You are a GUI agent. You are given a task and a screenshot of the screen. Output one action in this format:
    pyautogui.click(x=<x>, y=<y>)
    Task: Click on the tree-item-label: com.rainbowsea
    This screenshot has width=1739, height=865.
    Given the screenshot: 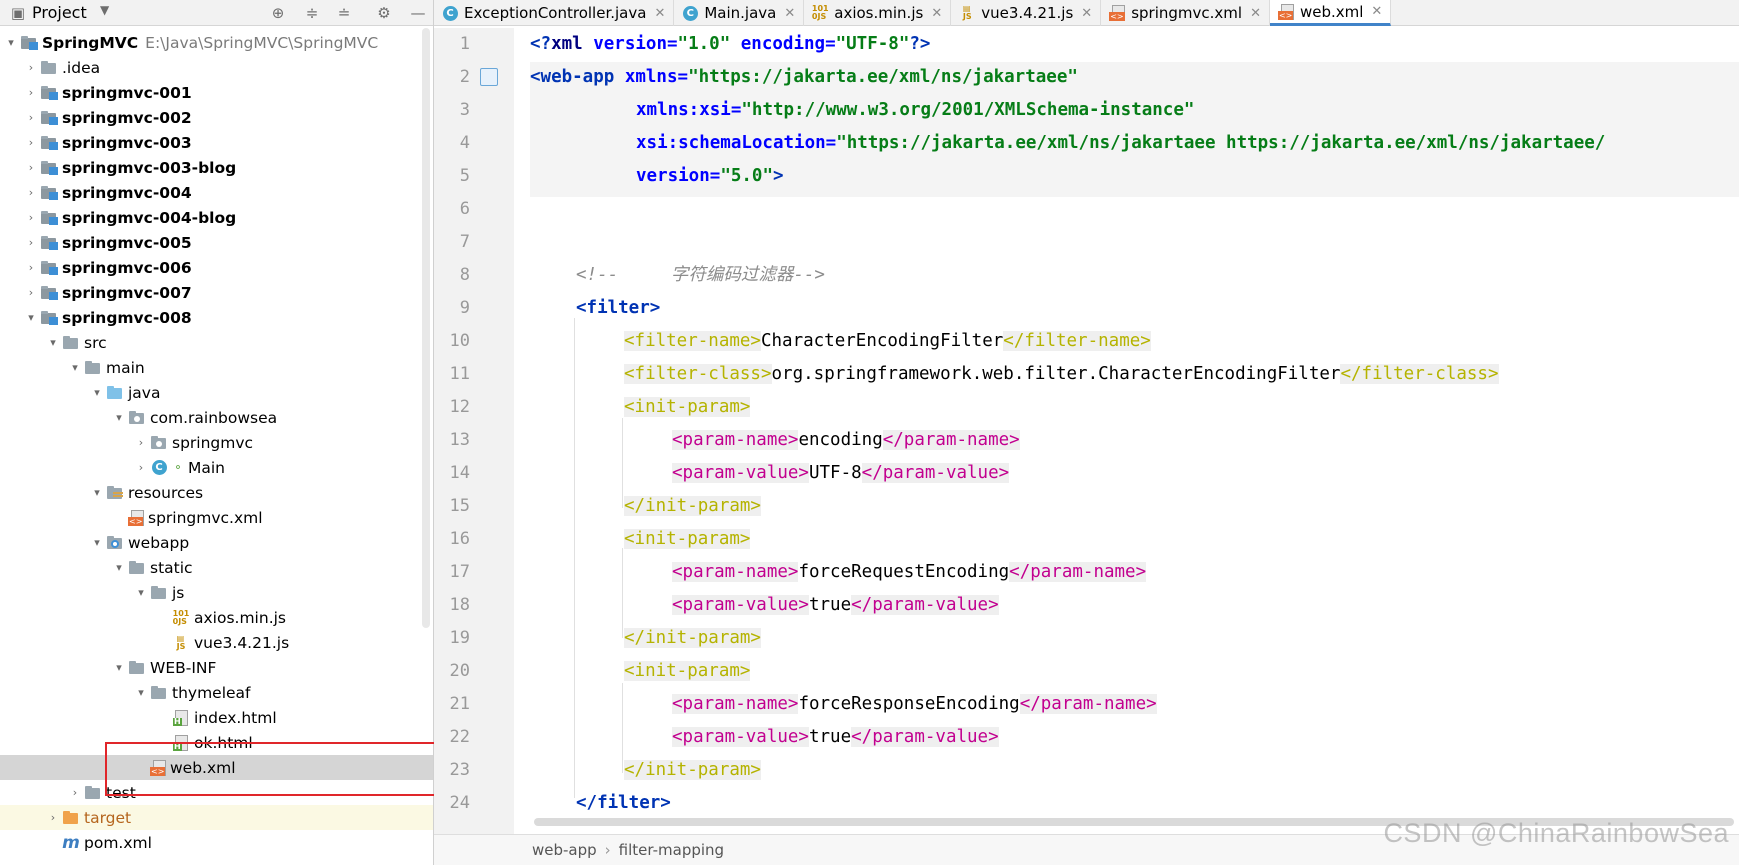 What is the action you would take?
    pyautogui.click(x=214, y=417)
    